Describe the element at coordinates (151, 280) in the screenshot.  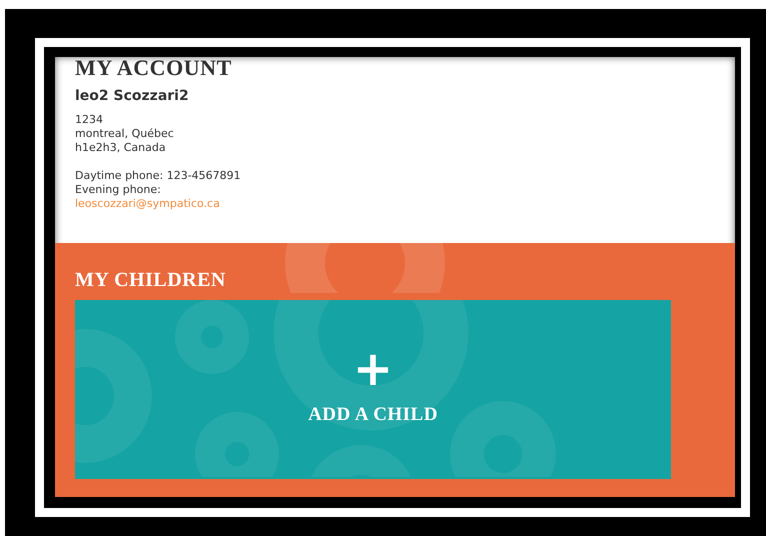
I see `children-heading: MY CHILDREN` at that location.